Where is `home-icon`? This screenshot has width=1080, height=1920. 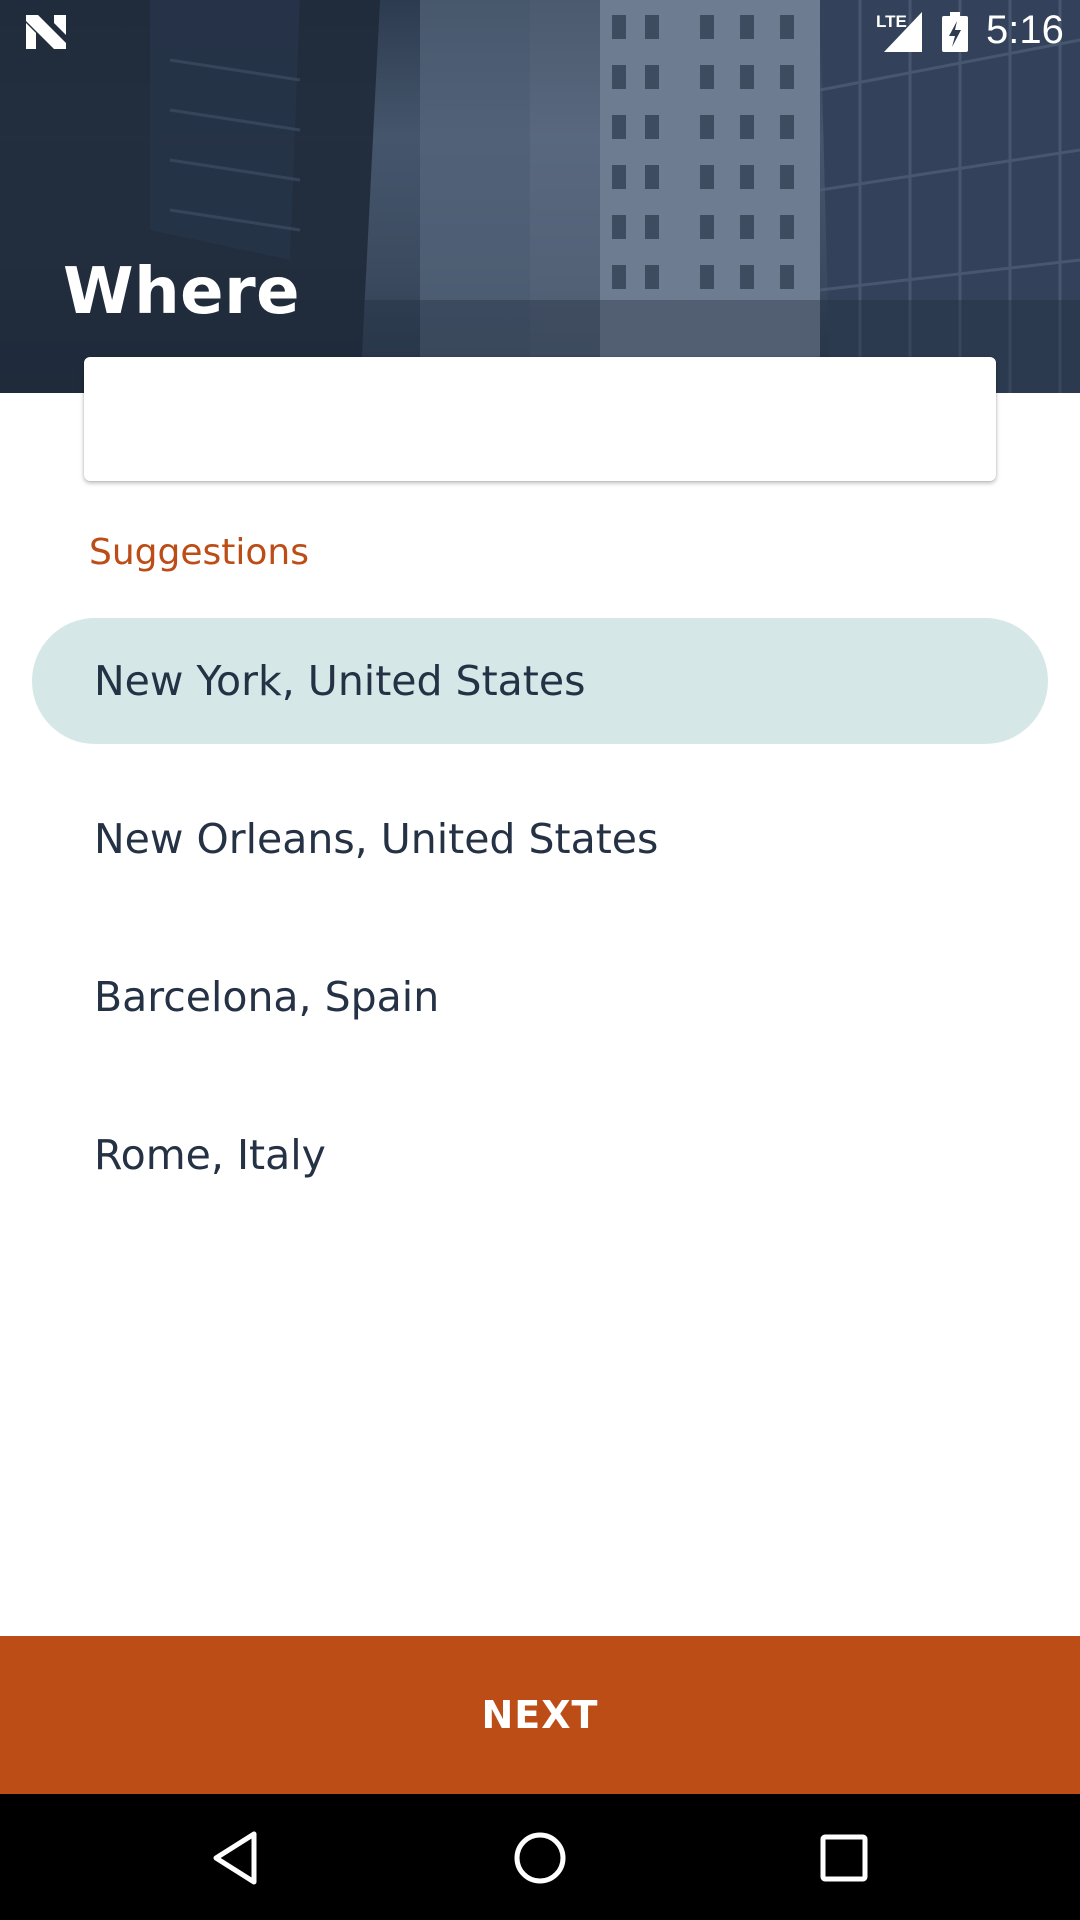
home-icon is located at coordinates (540, 1858).